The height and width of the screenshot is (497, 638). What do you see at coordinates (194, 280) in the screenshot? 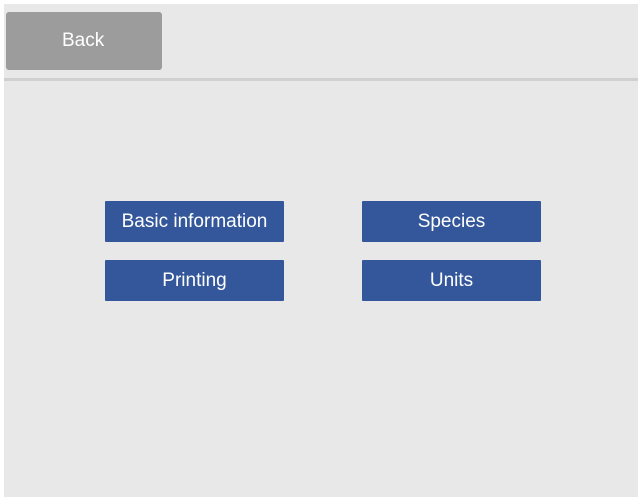
I see `printing-button: Printing` at bounding box center [194, 280].